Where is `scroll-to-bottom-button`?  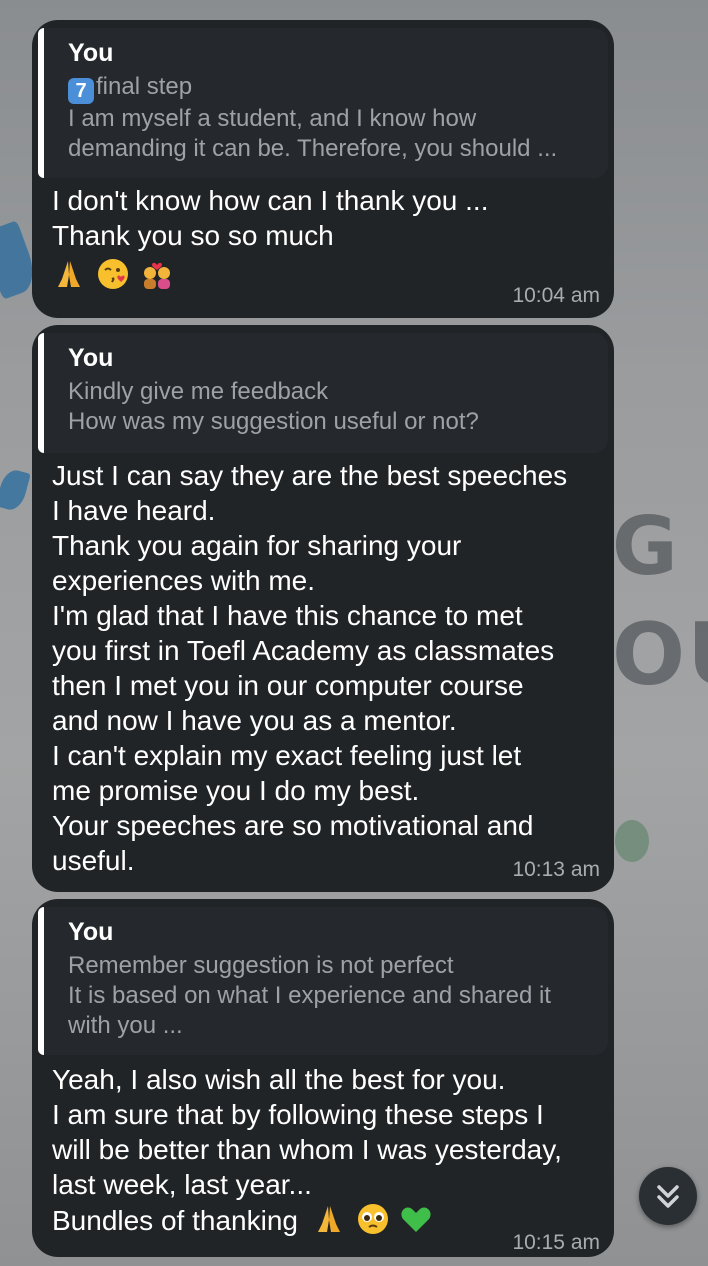
scroll-to-bottom-button is located at coordinates (668, 1196).